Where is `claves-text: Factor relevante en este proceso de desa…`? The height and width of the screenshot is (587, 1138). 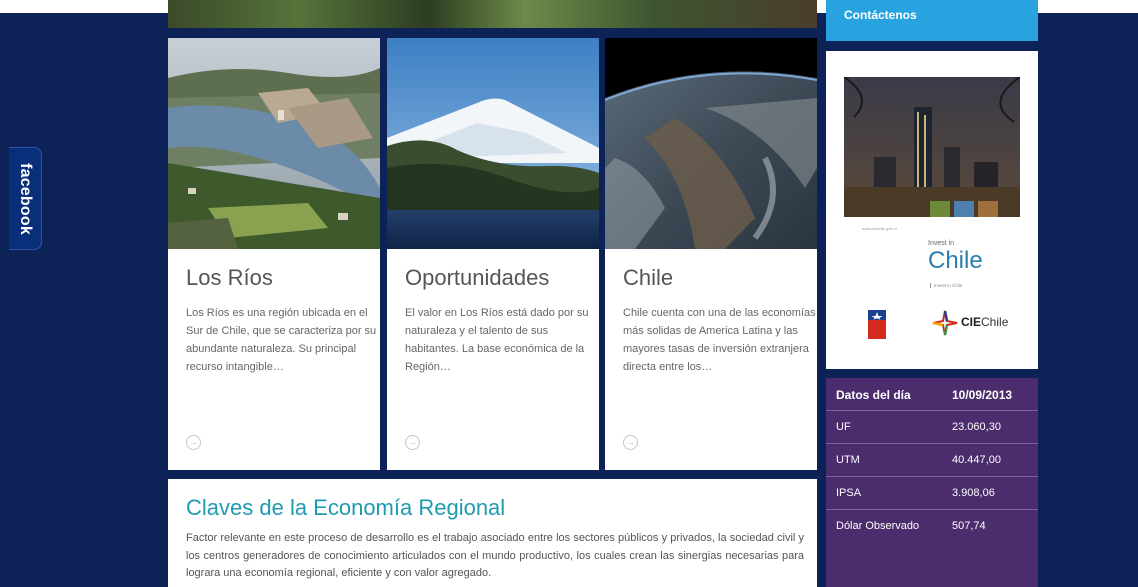 claves-text: Factor relevante en este proceso de desa… is located at coordinates (495, 555).